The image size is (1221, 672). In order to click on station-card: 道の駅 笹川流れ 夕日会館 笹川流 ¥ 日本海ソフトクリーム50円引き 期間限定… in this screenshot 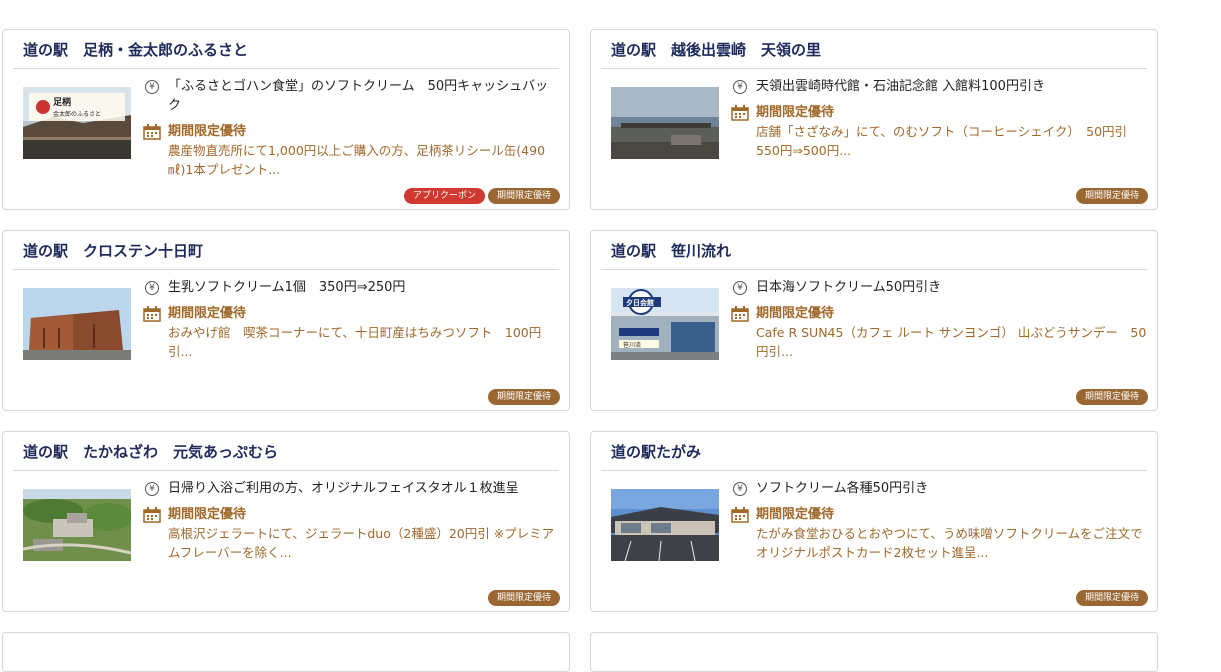, I will do `click(874, 320)`.